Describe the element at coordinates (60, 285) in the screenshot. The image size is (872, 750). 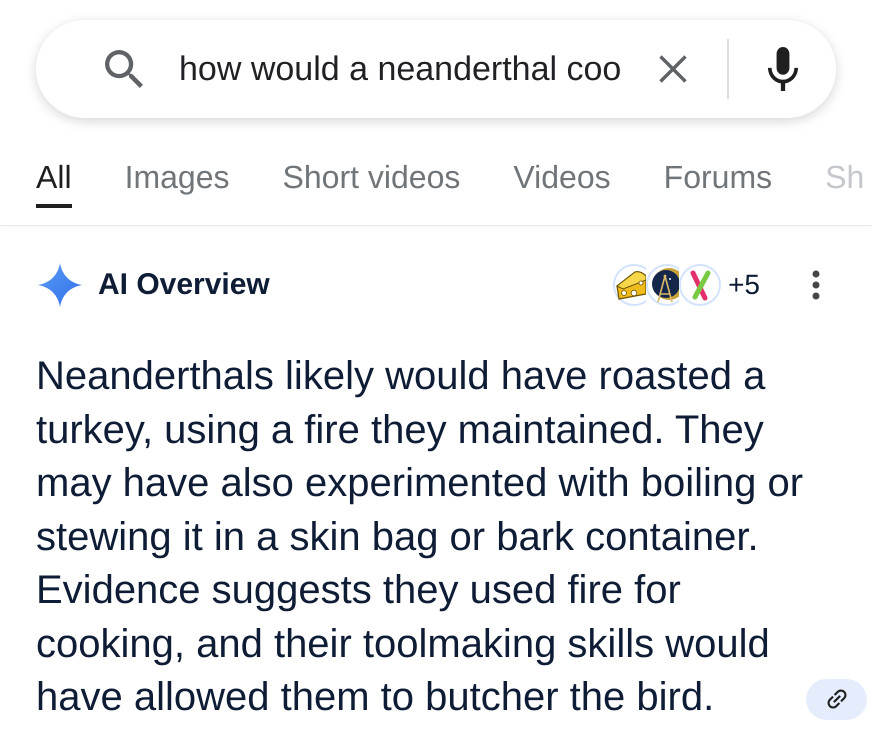
I see `sparkle-icon` at that location.